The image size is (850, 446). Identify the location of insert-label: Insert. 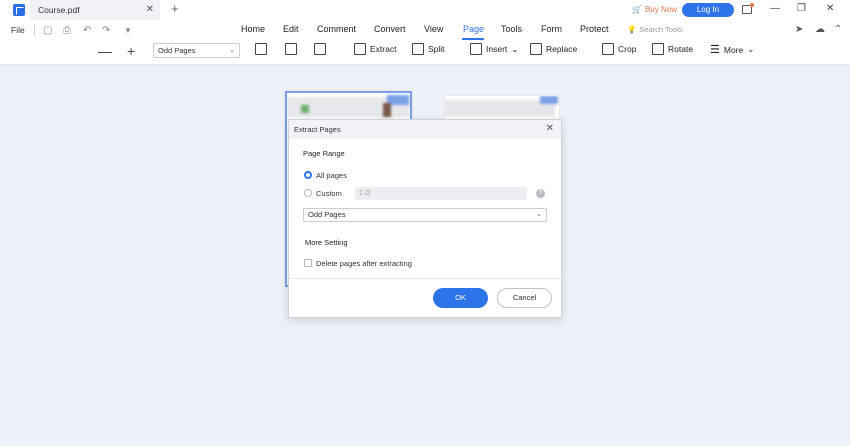
(497, 49).